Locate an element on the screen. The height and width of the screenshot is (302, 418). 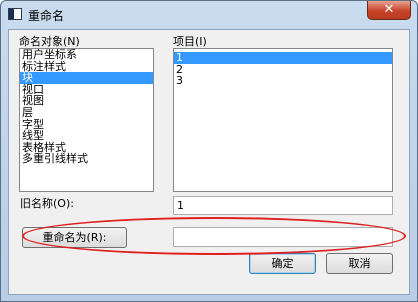
named-objects-label: 命名对象(N) is located at coordinates (49, 41).